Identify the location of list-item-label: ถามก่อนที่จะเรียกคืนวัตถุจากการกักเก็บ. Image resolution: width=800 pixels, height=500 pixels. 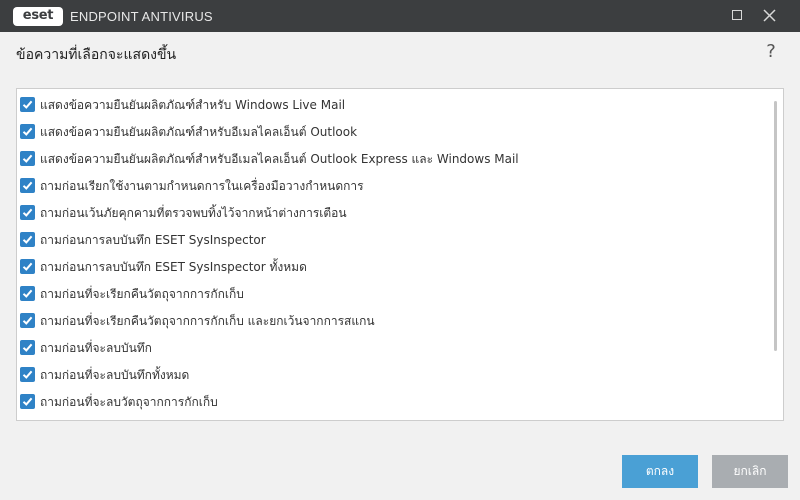
(142, 294).